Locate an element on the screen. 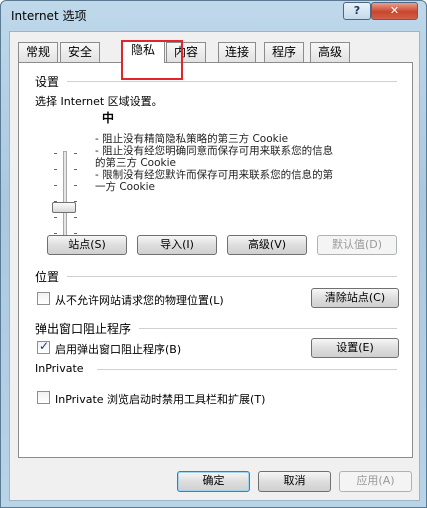 This screenshot has width=427, height=508. ok-button: 确定 is located at coordinates (213, 481).